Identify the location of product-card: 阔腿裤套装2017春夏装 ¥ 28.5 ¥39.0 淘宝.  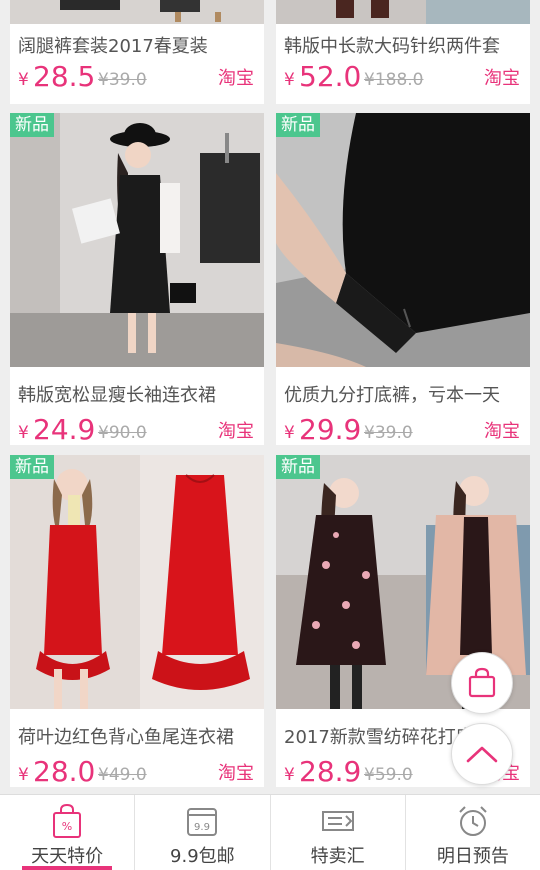
(137, 52).